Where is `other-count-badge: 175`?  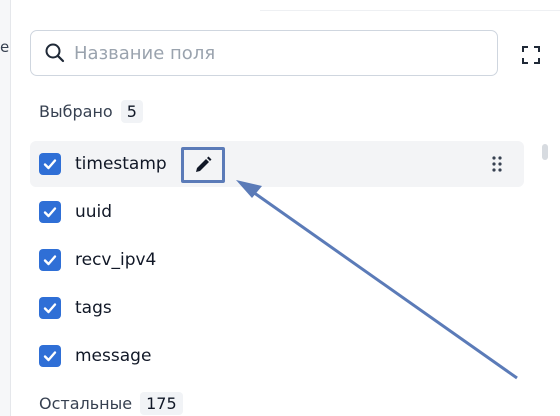 other-count-badge: 175 is located at coordinates (161, 403).